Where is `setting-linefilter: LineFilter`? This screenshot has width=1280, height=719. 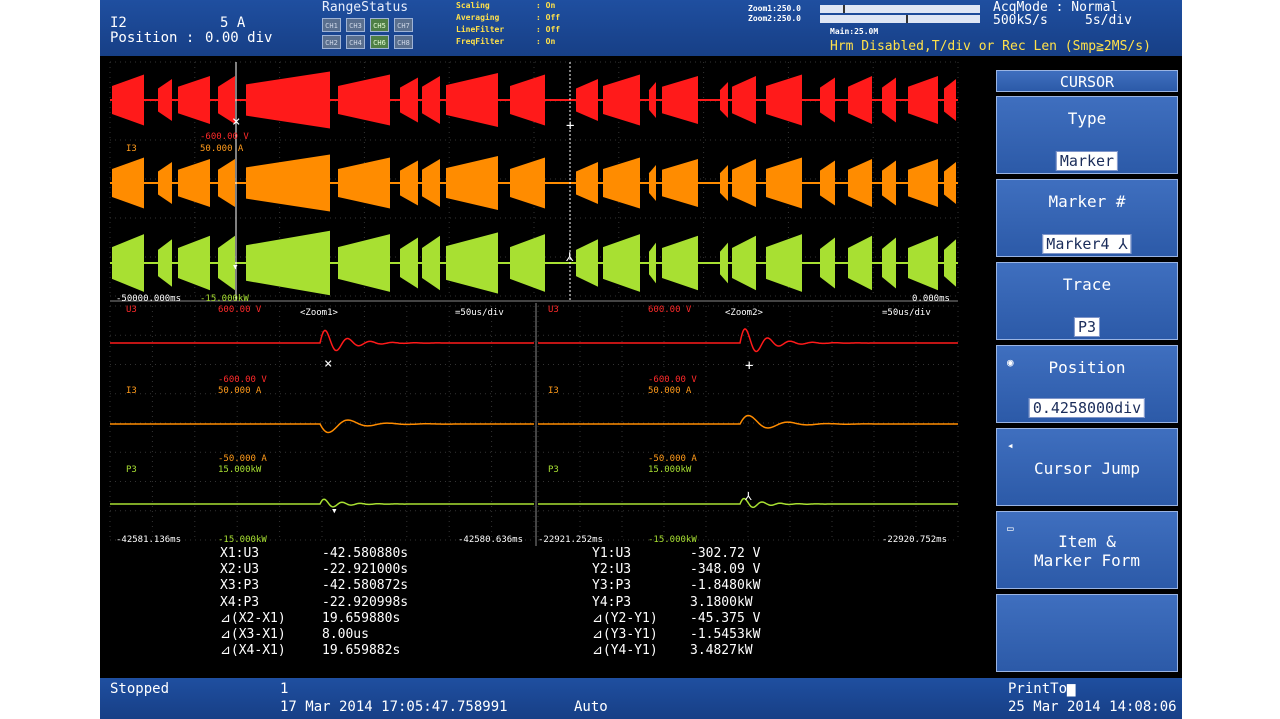 setting-linefilter: LineFilter is located at coordinates (480, 29).